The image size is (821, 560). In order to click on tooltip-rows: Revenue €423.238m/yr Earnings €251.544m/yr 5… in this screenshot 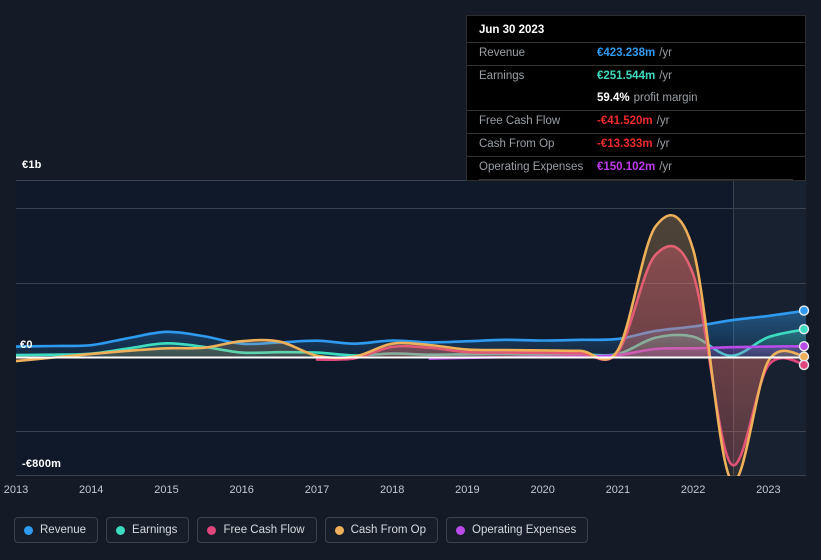, I will do `click(636, 110)`.